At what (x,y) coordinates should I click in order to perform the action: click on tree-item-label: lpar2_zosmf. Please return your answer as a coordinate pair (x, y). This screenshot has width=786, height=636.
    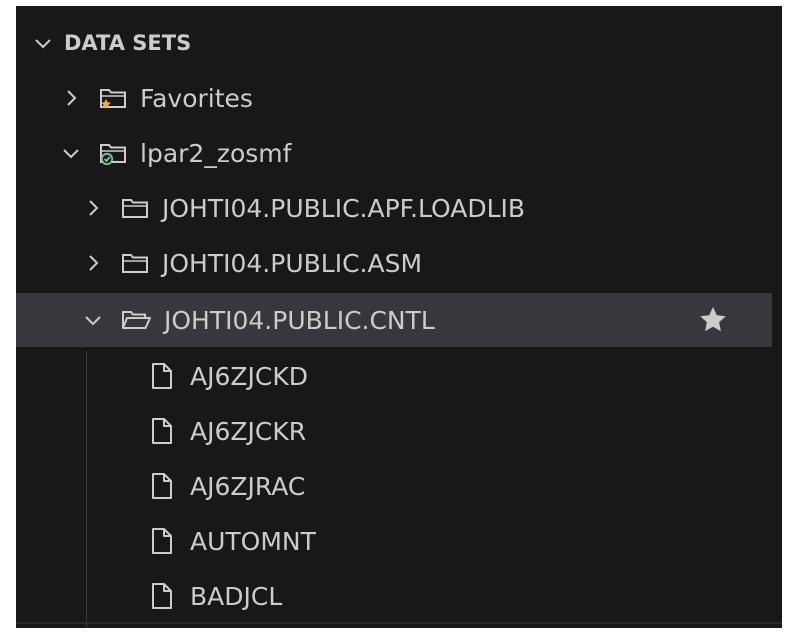
    Looking at the image, I should click on (216, 153).